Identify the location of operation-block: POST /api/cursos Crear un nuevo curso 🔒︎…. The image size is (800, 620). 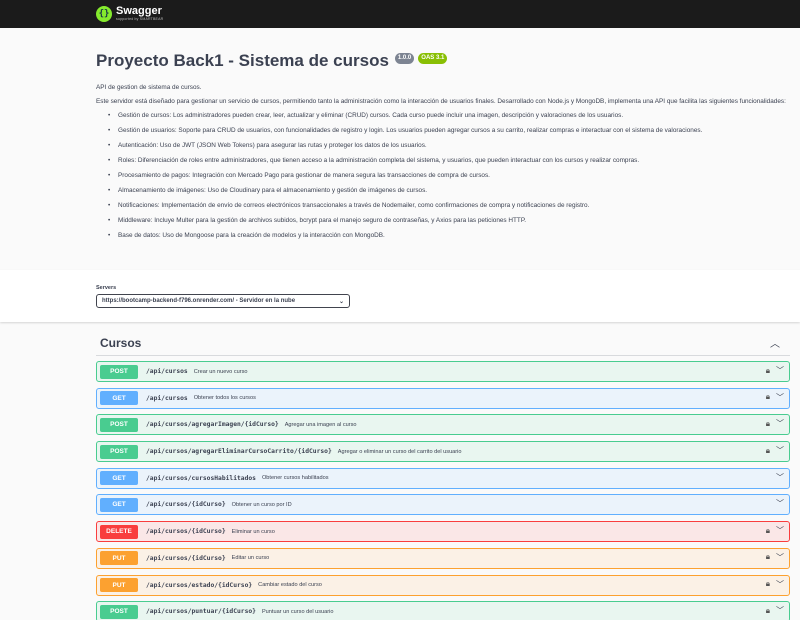
(443, 371).